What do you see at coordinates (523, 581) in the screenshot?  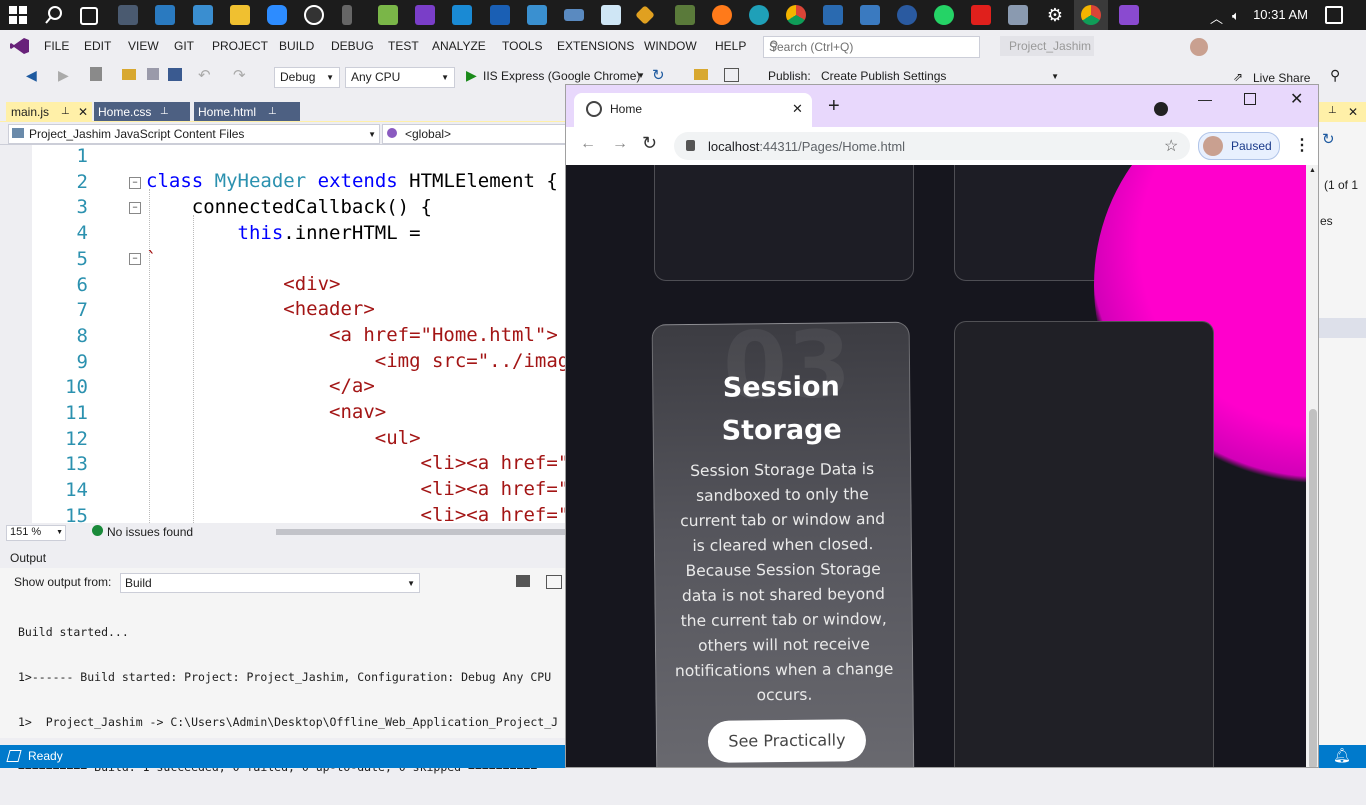 I see `clear-all-icon` at bounding box center [523, 581].